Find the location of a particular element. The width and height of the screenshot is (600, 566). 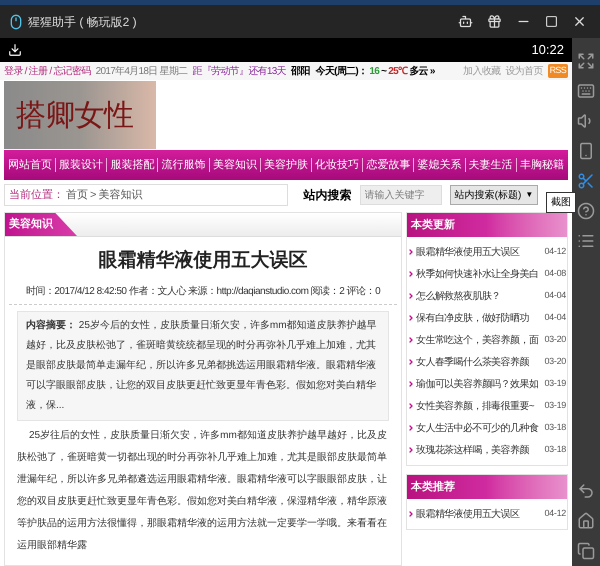

account-link: 登录 is located at coordinates (13, 71).